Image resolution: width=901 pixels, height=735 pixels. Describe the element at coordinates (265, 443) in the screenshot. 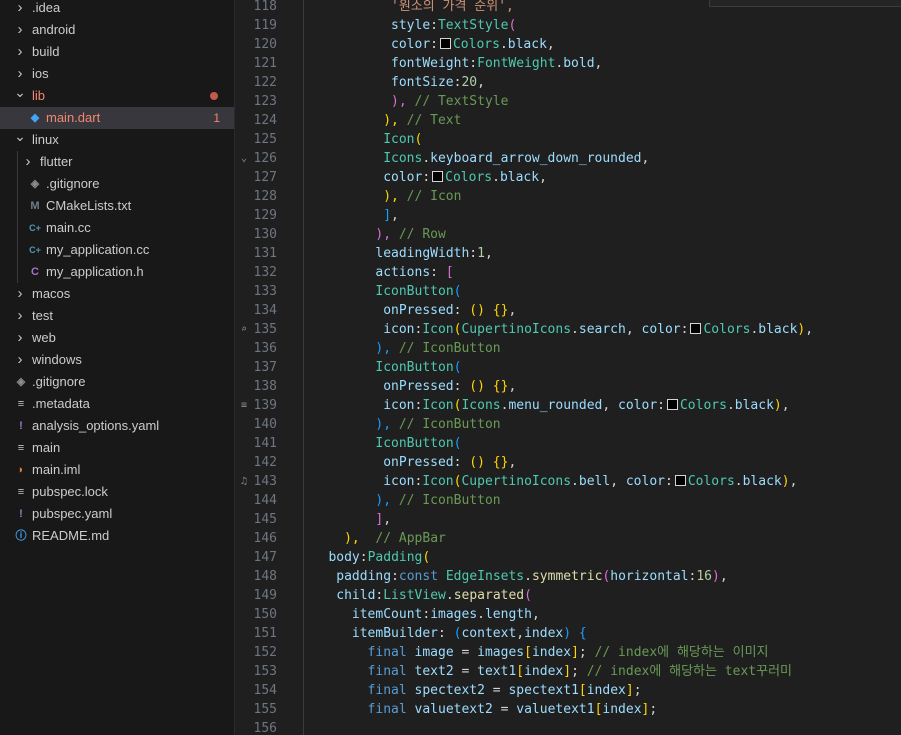

I see `line-number: 141` at that location.